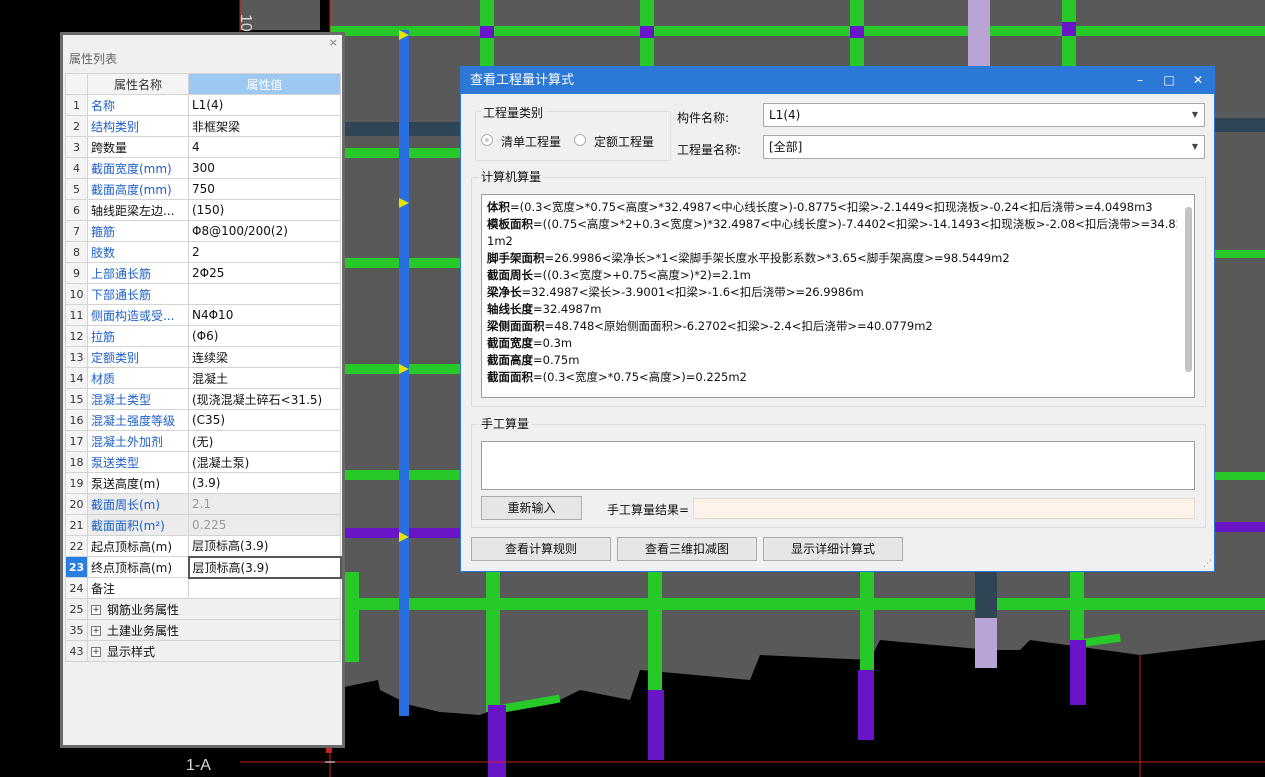 Image resolution: width=1265 pixels, height=777 pixels. Describe the element at coordinates (1140, 80) in the screenshot. I see `minimize-icon: –` at that location.